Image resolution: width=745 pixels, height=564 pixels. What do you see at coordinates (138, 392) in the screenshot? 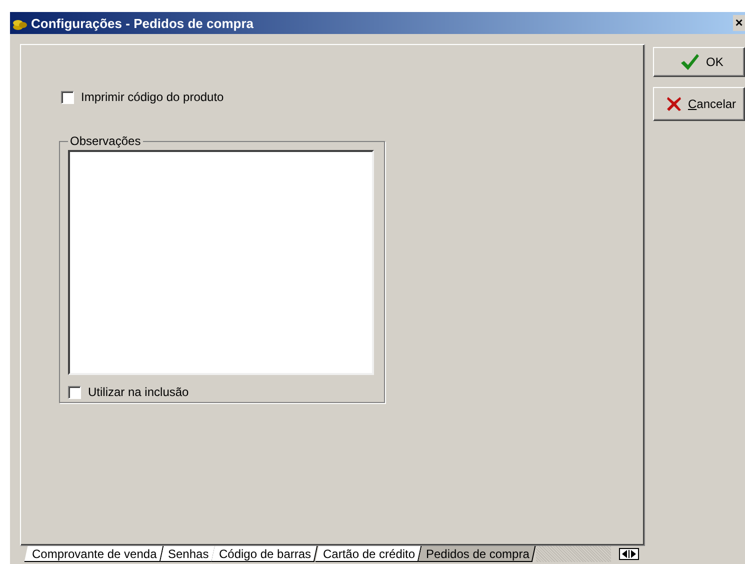
I see `checkbox-label: Utilizar na inclusão` at bounding box center [138, 392].